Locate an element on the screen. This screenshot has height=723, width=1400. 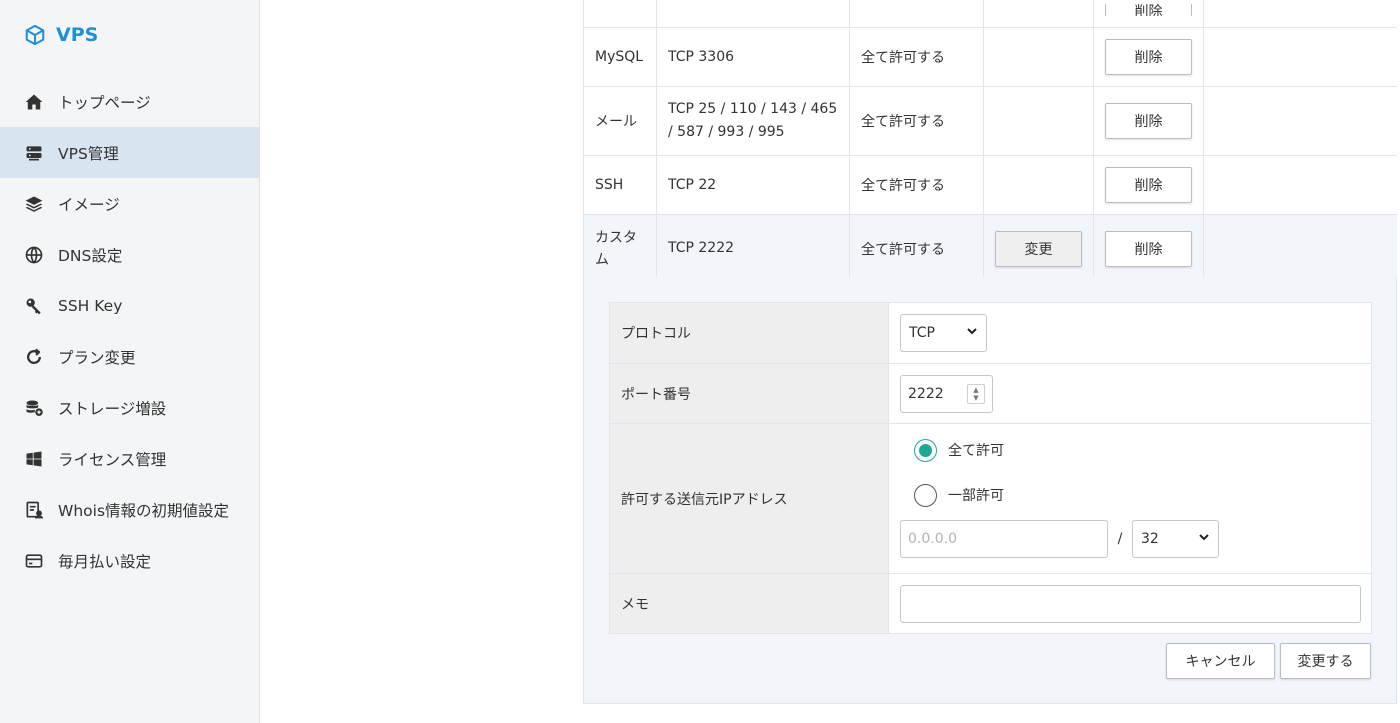
server-icon is located at coordinates (34, 153).